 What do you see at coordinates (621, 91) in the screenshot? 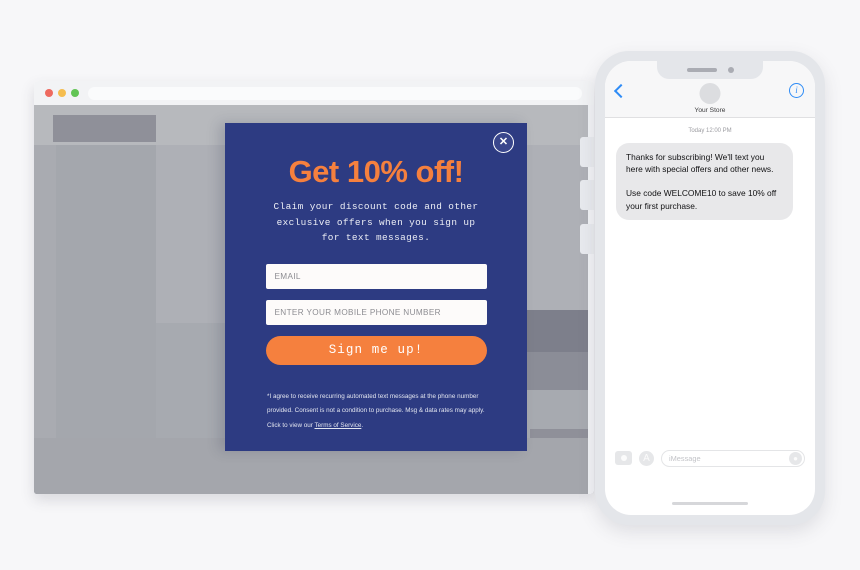
I see `chevron-left-icon` at bounding box center [621, 91].